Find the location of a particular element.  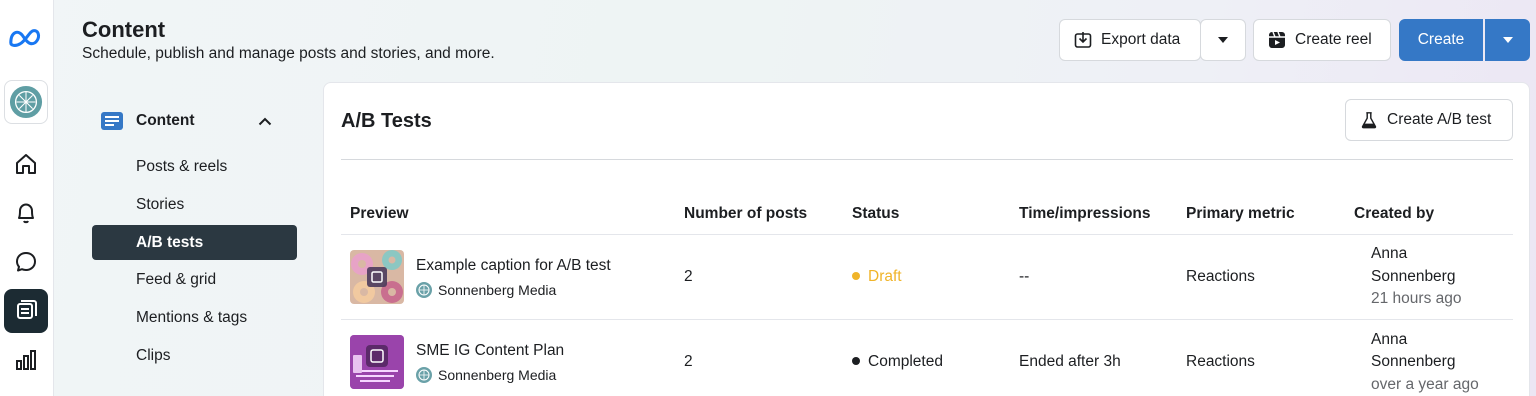

content-list-icon is located at coordinates (112, 121).